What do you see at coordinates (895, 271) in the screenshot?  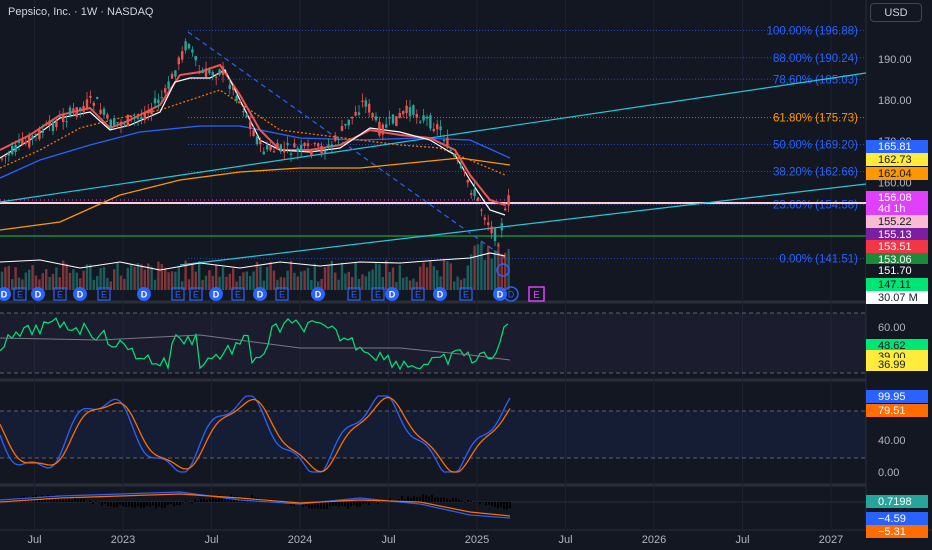 I see `price-tag-label: 151.70` at bounding box center [895, 271].